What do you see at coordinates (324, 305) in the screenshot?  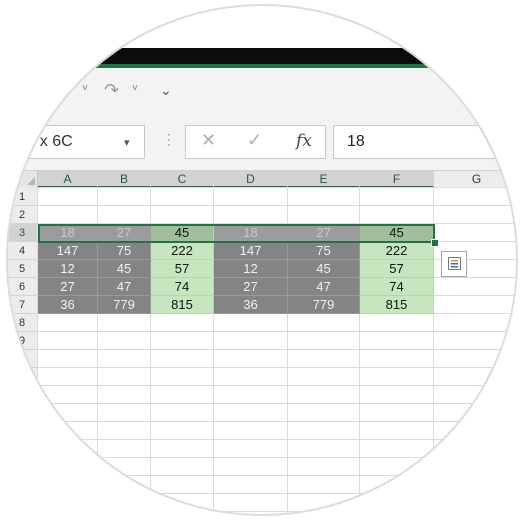 I see `cell-e7: 779` at bounding box center [324, 305].